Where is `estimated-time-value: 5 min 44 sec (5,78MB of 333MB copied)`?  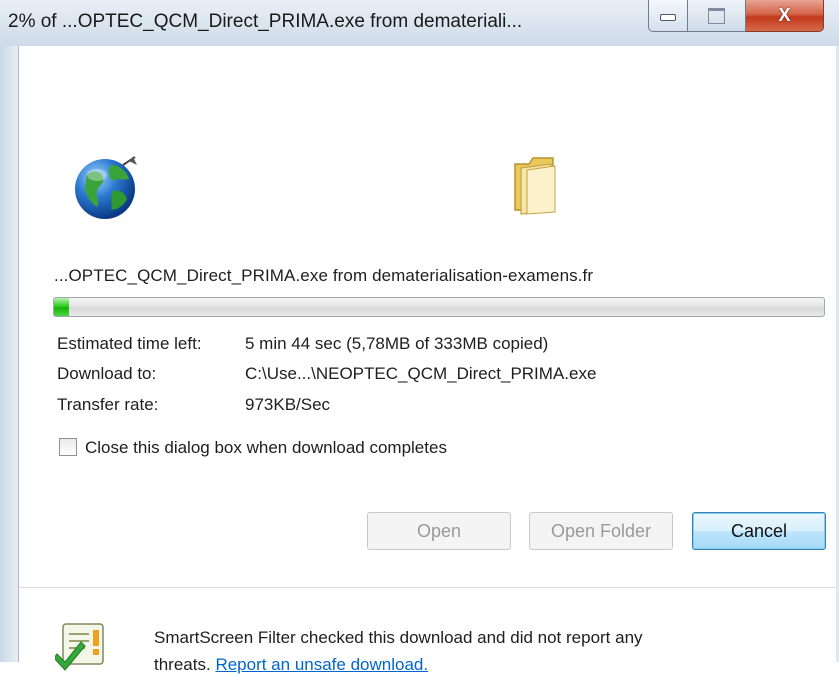
estimated-time-value: 5 min 44 sec (5,78MB of 333MB copied) is located at coordinates (397, 343).